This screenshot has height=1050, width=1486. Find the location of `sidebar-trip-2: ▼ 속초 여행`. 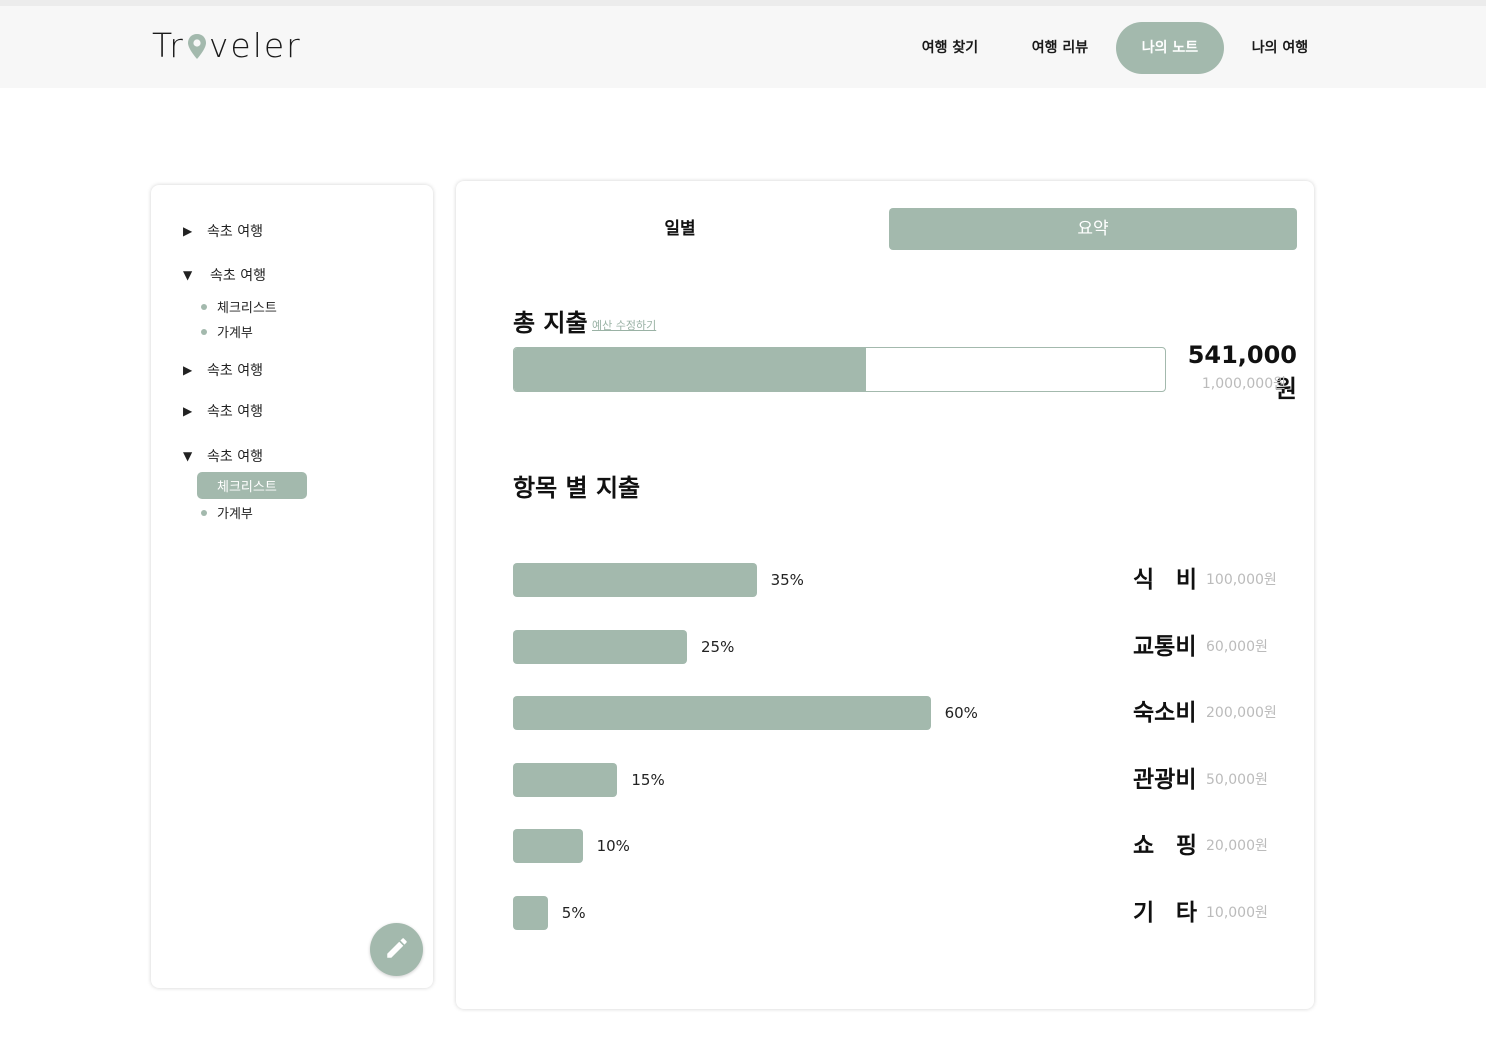

sidebar-trip-2: ▼ 속초 여행 is located at coordinates (224, 275).